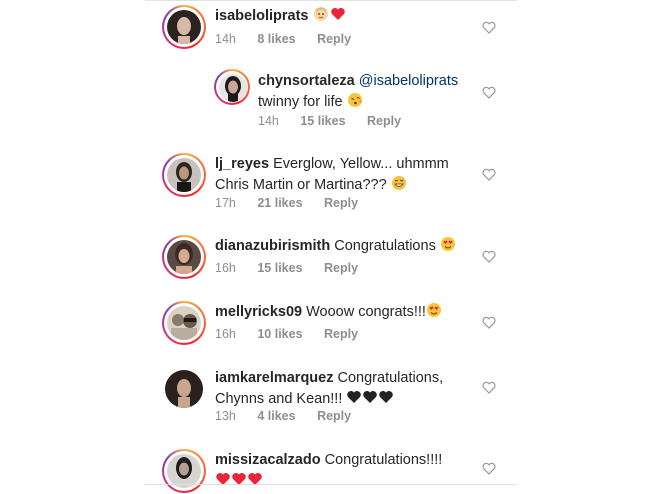  I want to click on comment-text-line2: Chynns and Kean!!!, so click(279, 399).